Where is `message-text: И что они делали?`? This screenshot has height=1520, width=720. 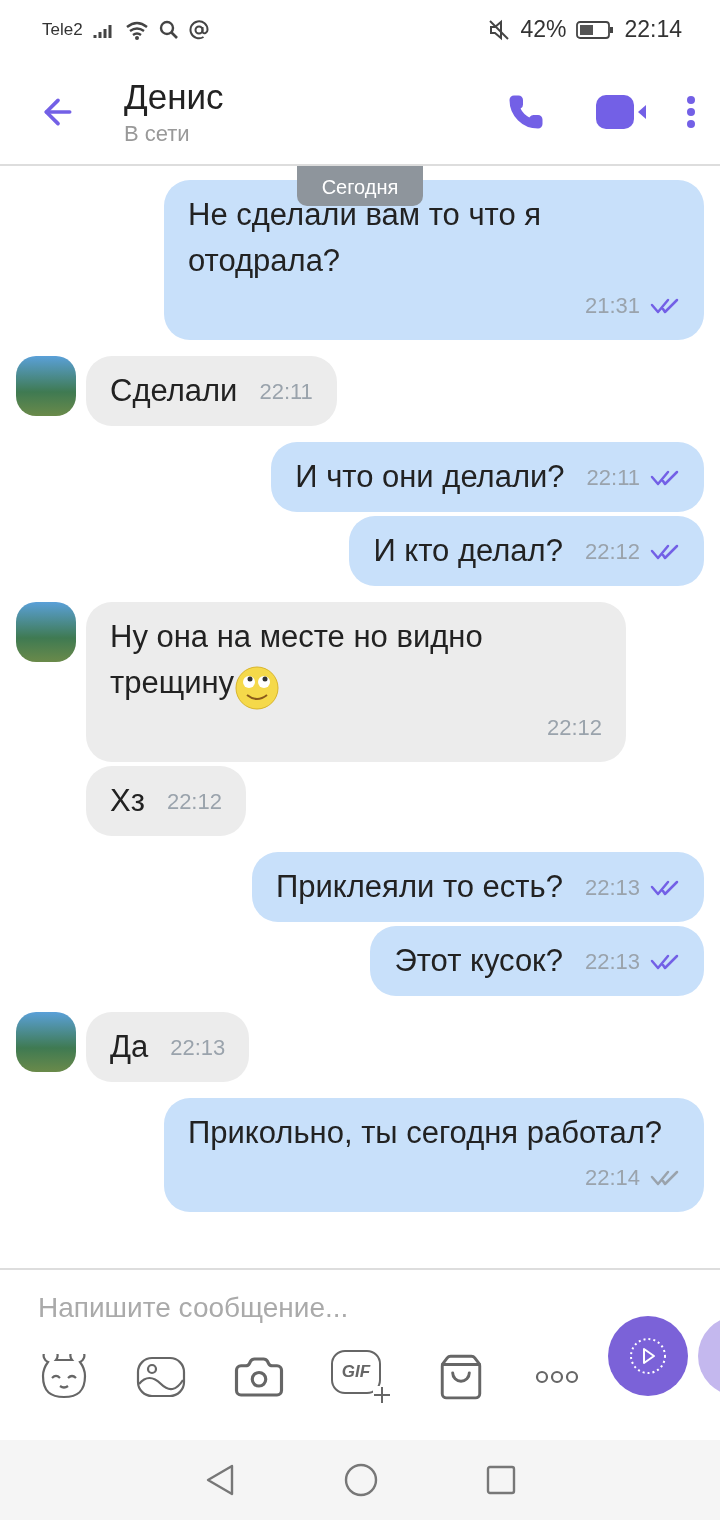 message-text: И что они делали? is located at coordinates (430, 476).